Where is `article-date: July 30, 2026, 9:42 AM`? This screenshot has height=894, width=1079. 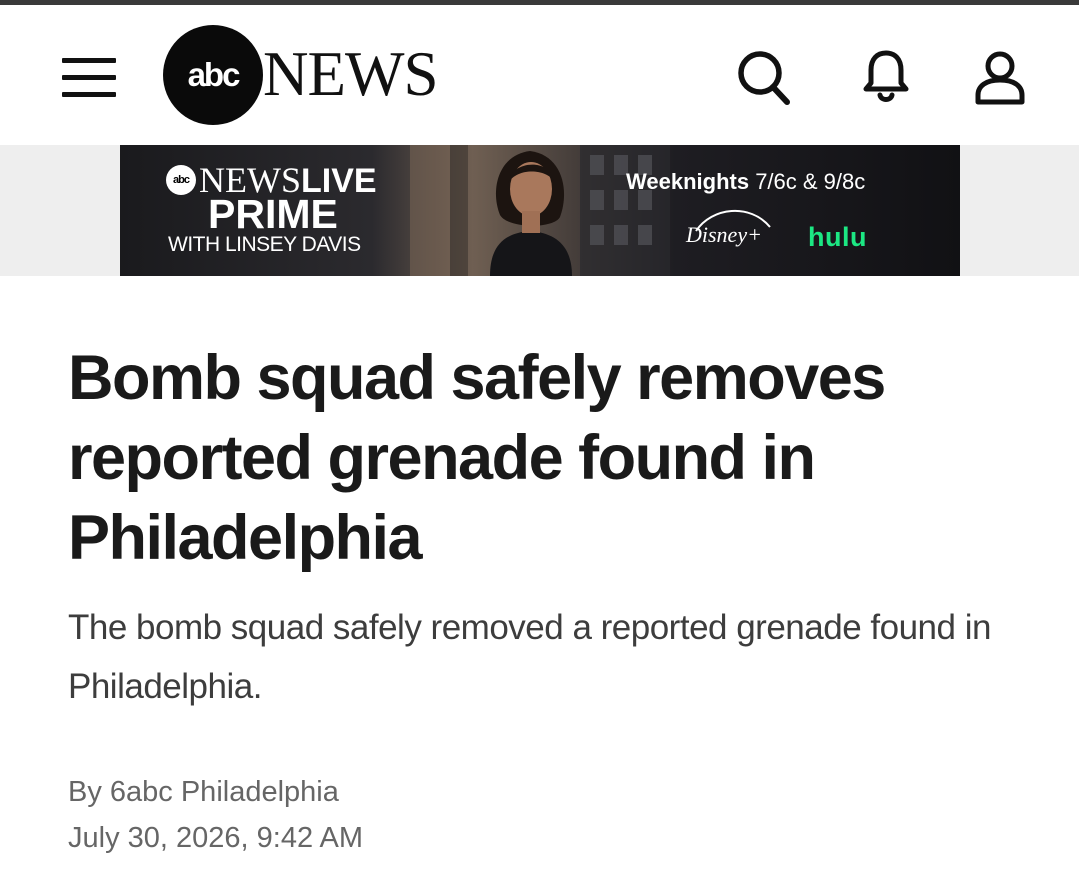
article-date: July 30, 2026, 9:42 AM is located at coordinates (216, 838).